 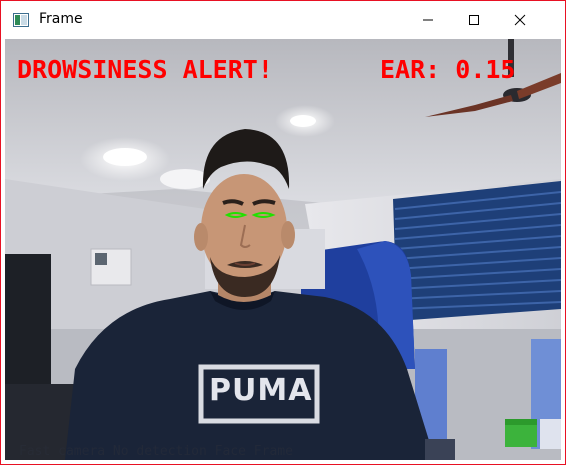 I want to click on ear-label: EAR:, so click(x=410, y=69).